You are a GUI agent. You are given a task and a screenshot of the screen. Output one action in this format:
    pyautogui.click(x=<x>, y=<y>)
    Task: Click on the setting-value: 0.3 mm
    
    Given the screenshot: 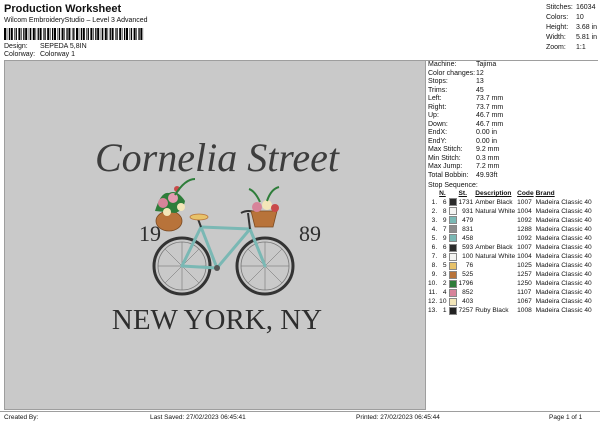 What is the action you would take?
    pyautogui.click(x=487, y=159)
    